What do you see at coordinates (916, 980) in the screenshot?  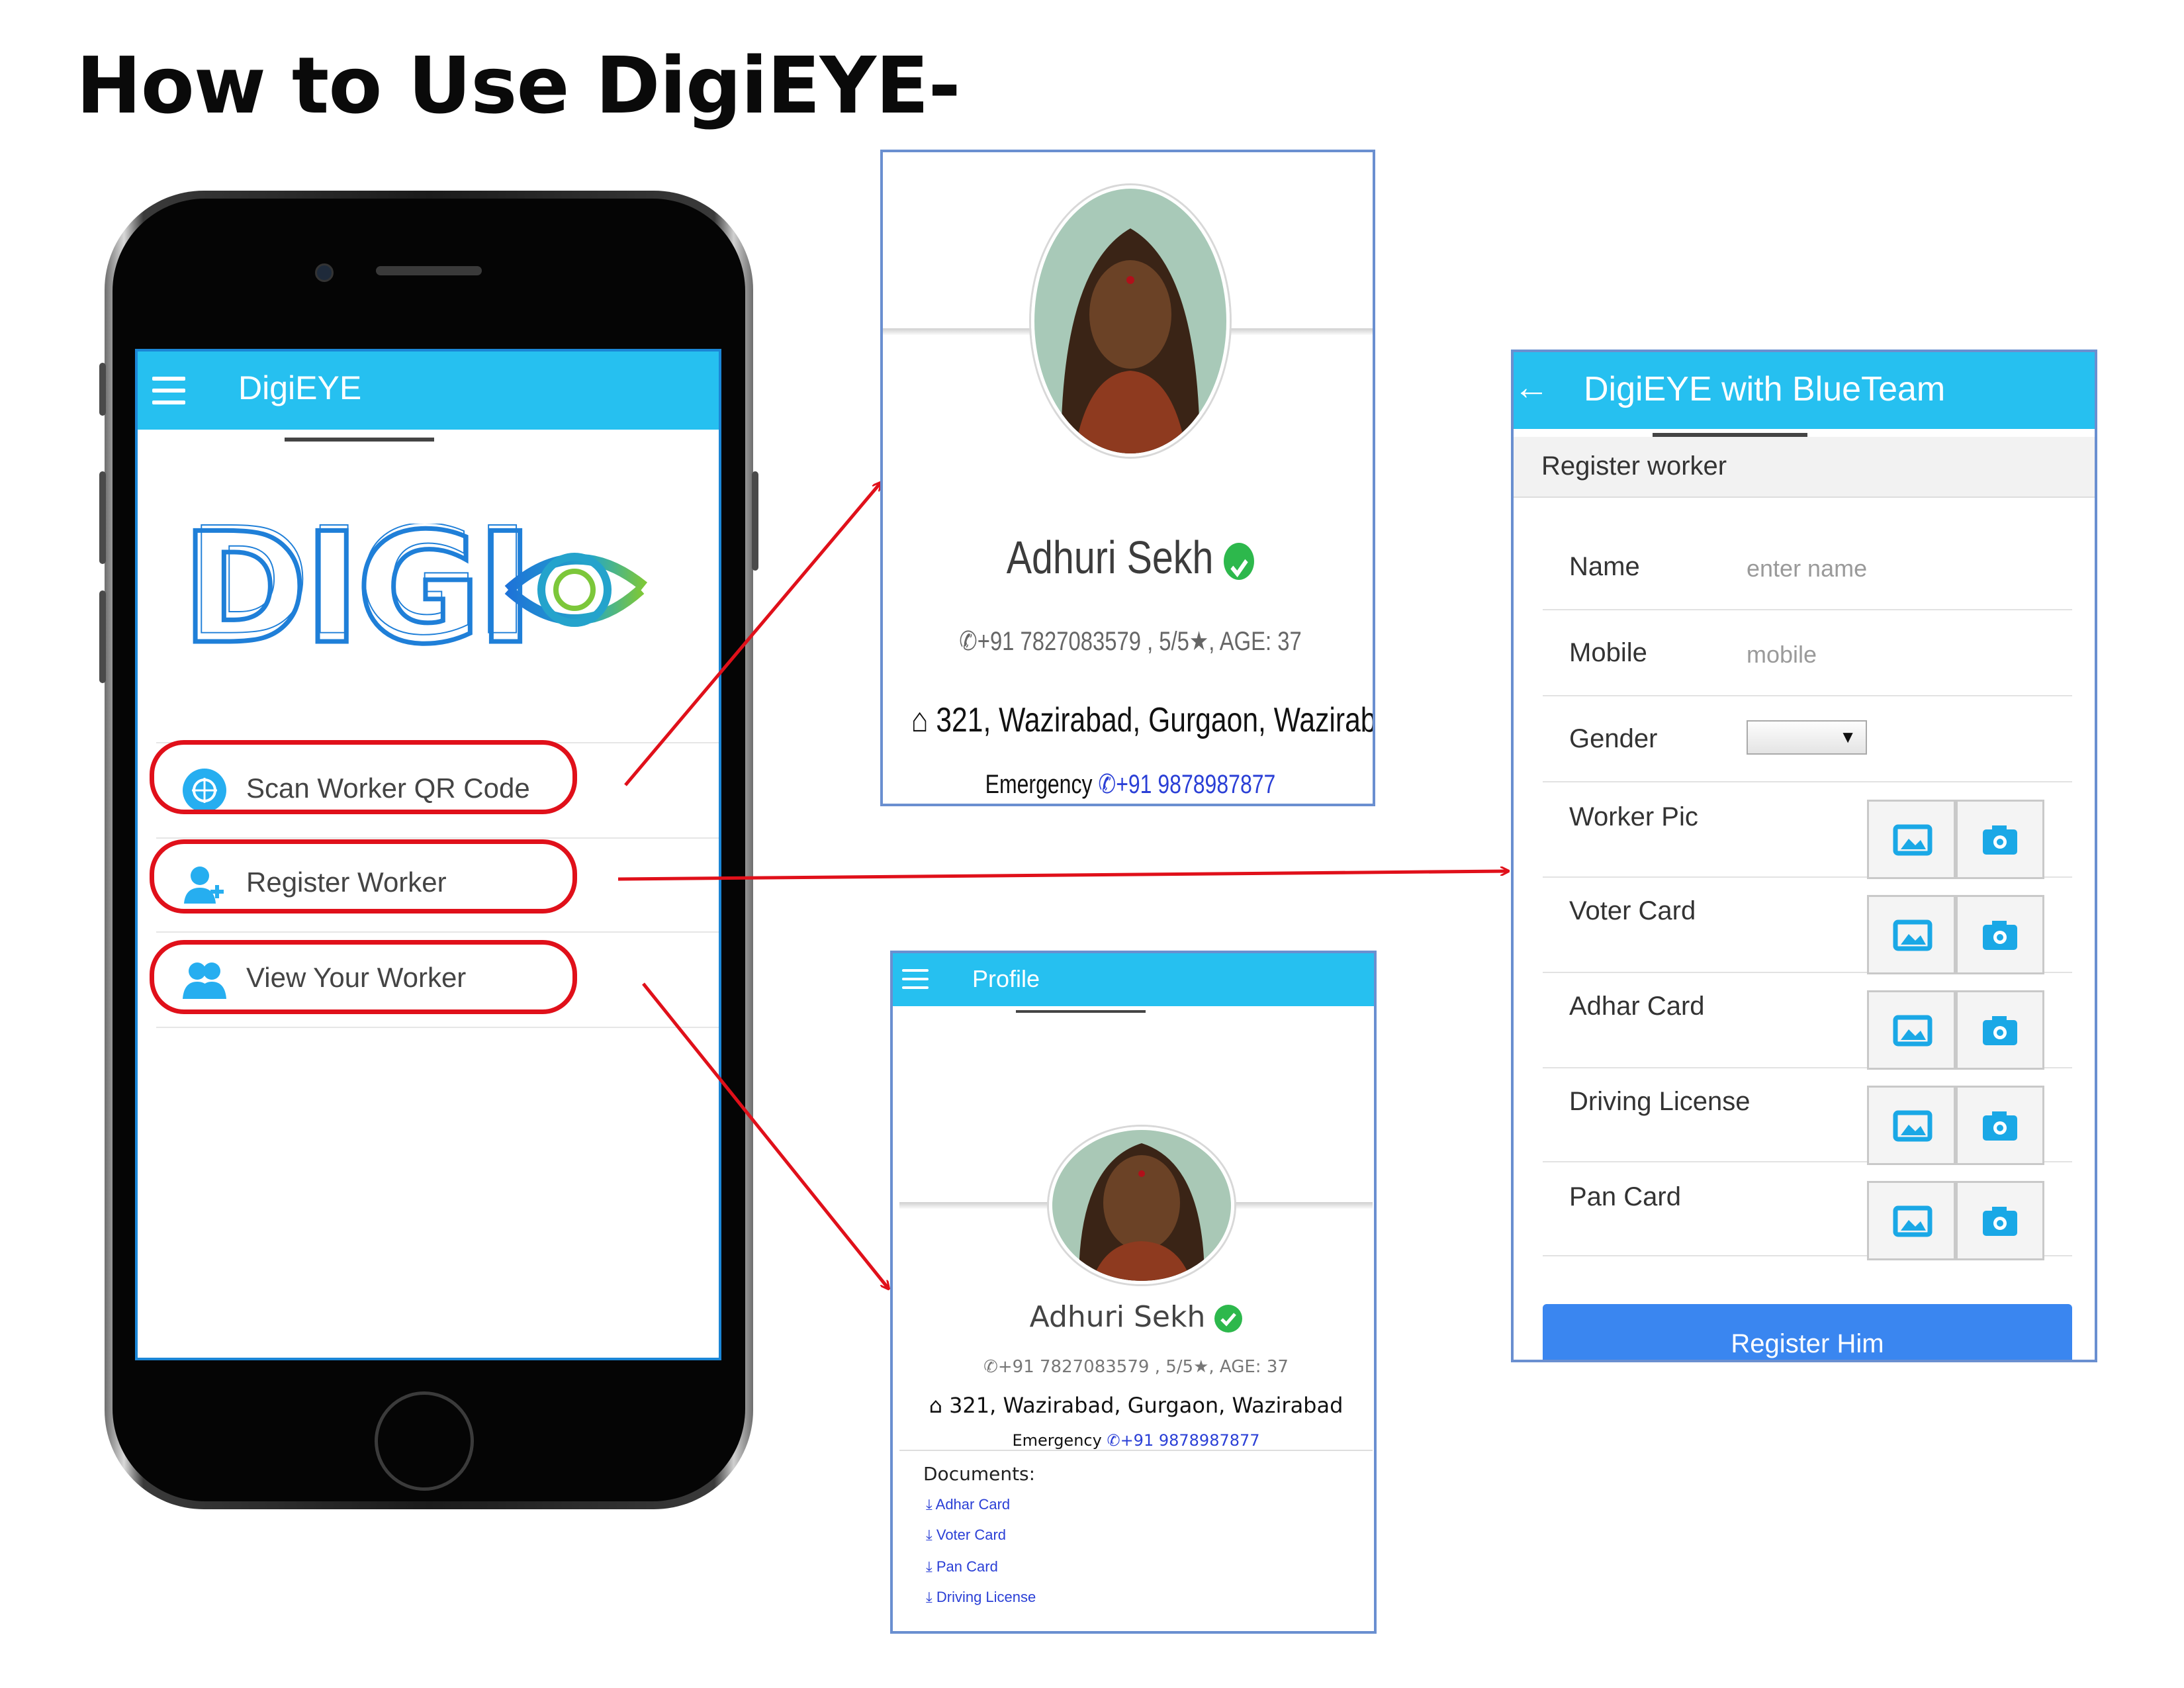 I see `hamburger-menu-icon` at bounding box center [916, 980].